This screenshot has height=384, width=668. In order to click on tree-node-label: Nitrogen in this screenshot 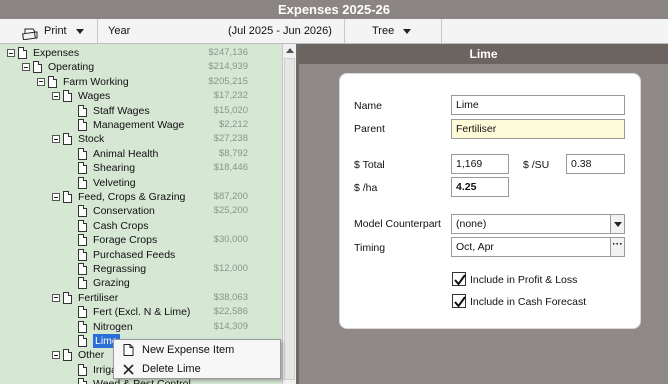, I will do `click(113, 326)`.